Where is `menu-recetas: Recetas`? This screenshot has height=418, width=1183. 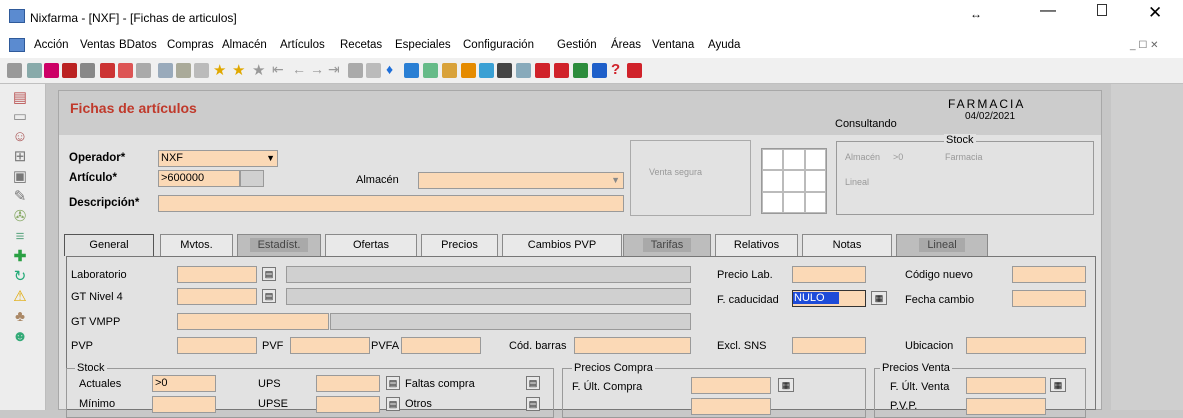 menu-recetas: Recetas is located at coordinates (361, 45).